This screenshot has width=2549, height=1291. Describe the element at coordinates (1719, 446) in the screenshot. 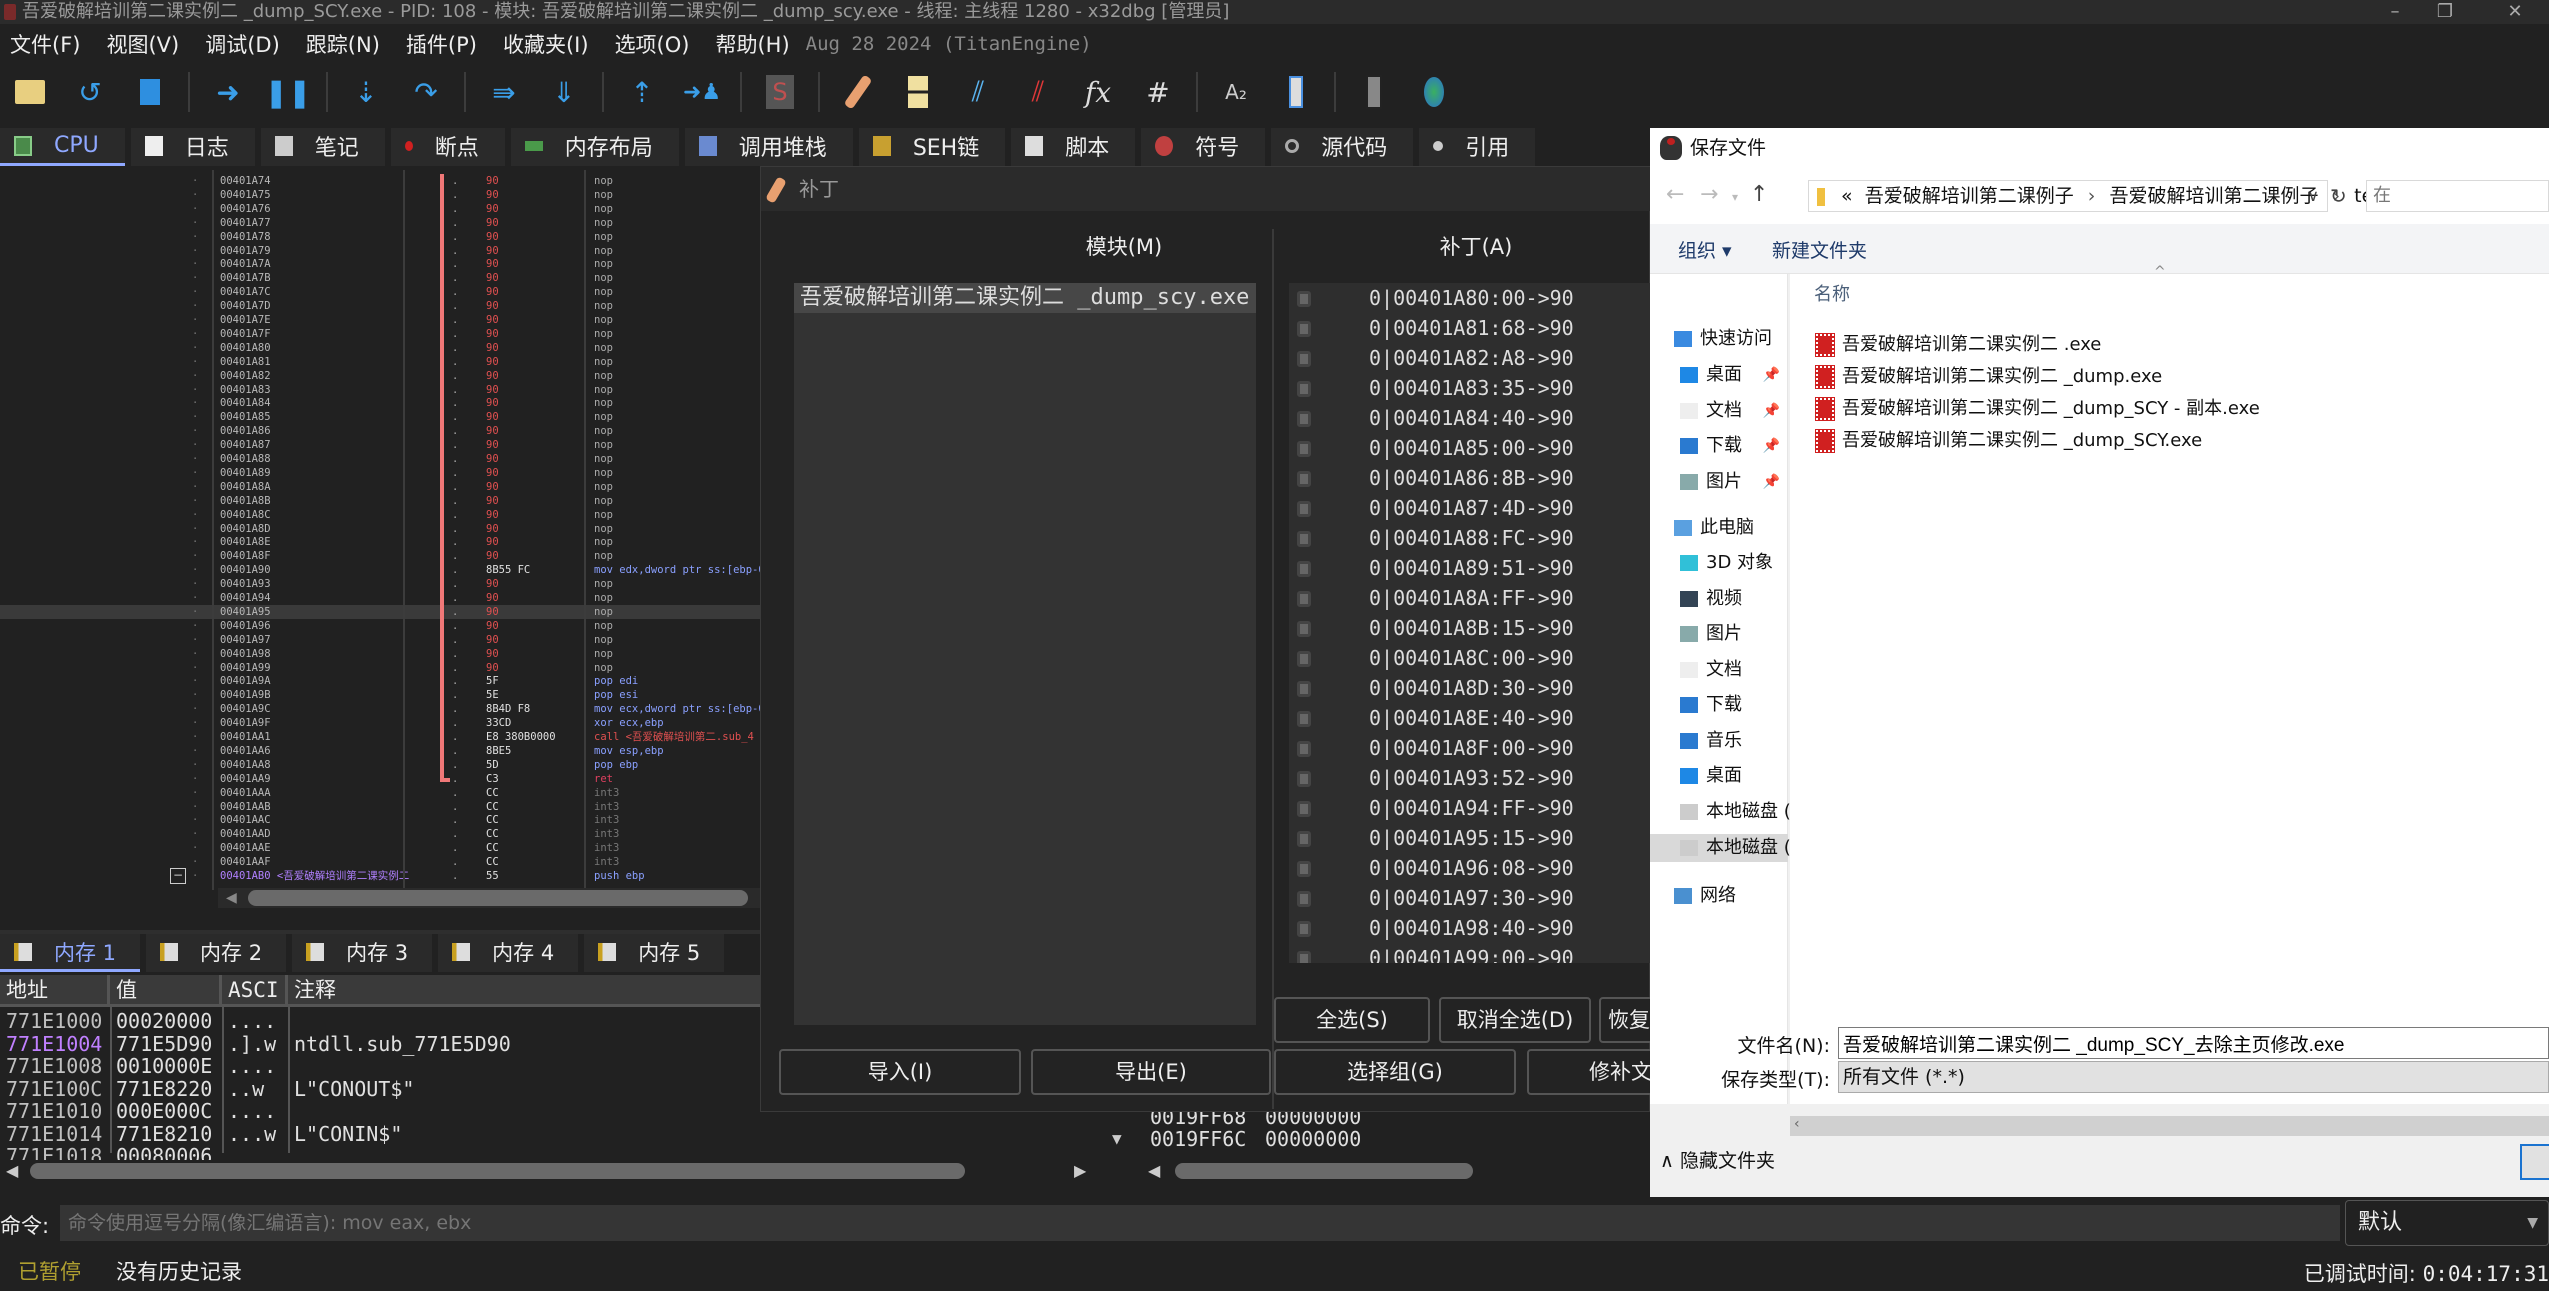

I see `nav-quick-item: 下载 📌` at that location.